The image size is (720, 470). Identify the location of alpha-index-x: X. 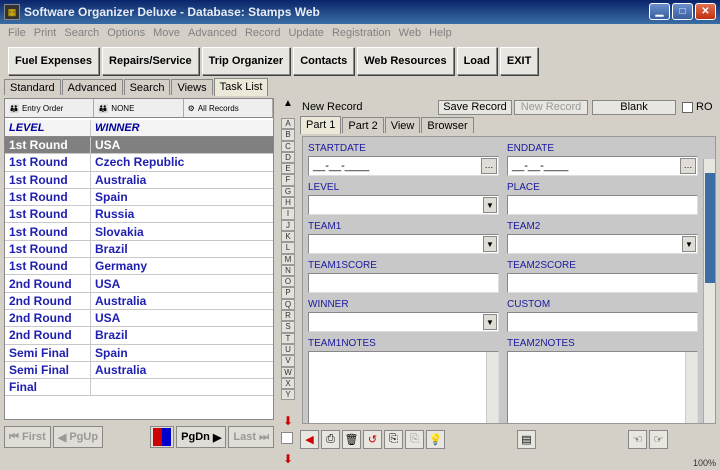
(288, 383).